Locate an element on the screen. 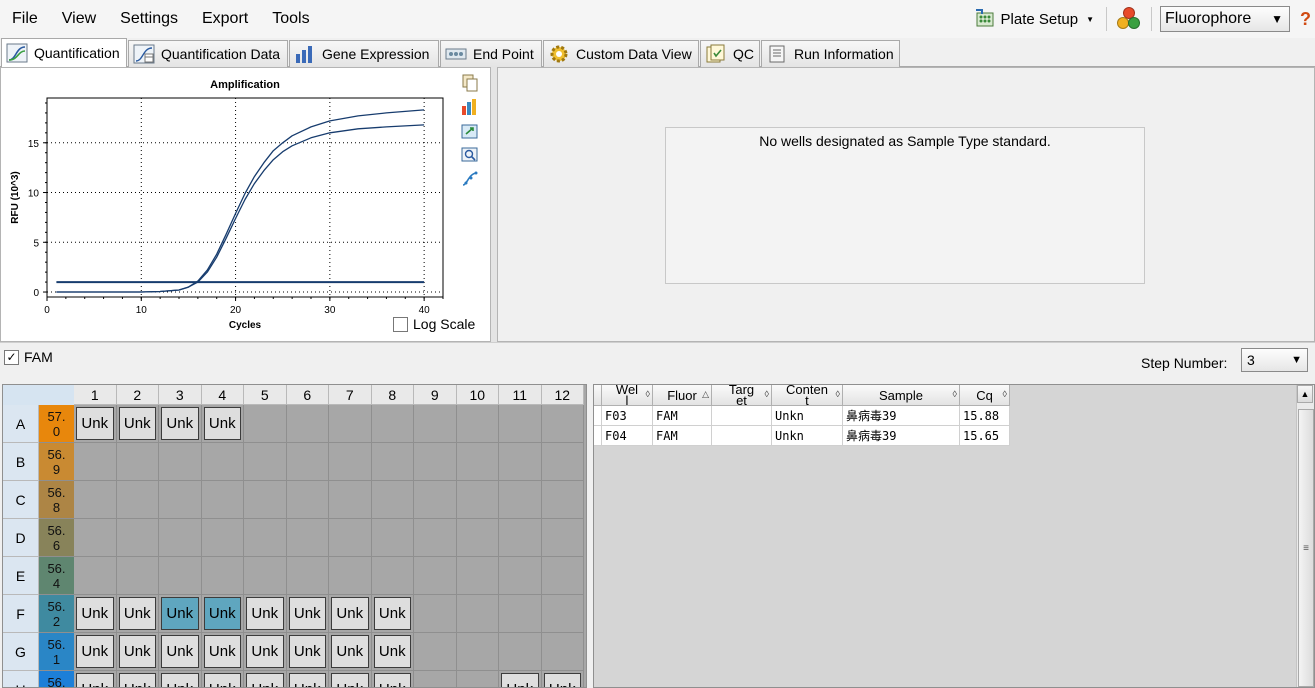 Image resolution: width=1315 pixels, height=688 pixels. fam-check-box: ✓ is located at coordinates (11, 357).